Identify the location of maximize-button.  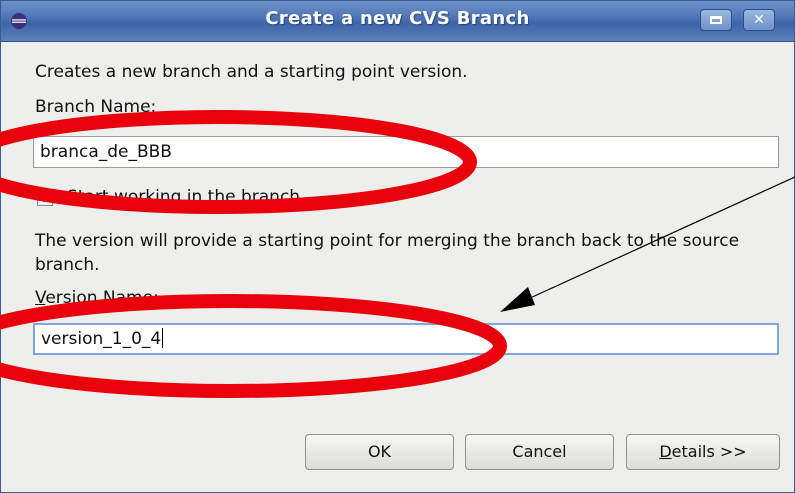
(716, 20).